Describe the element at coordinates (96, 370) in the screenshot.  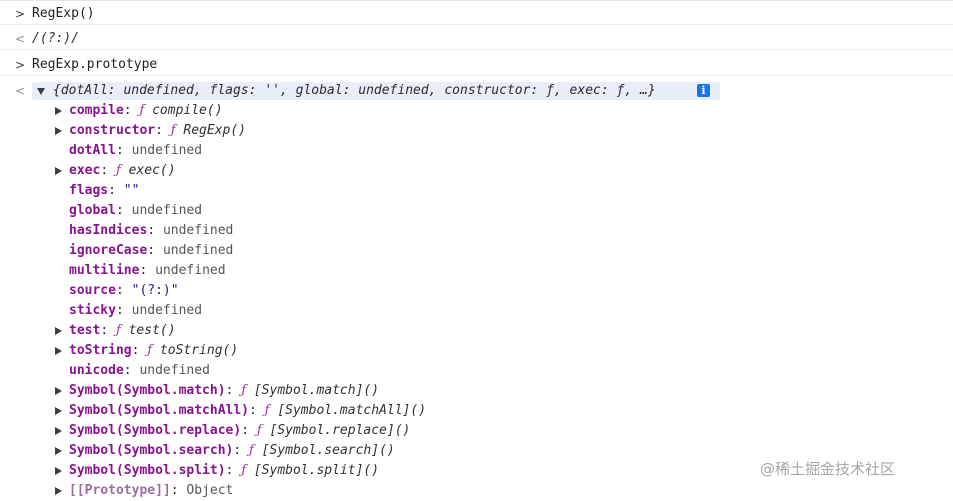
I see `property-key: unicode` at that location.